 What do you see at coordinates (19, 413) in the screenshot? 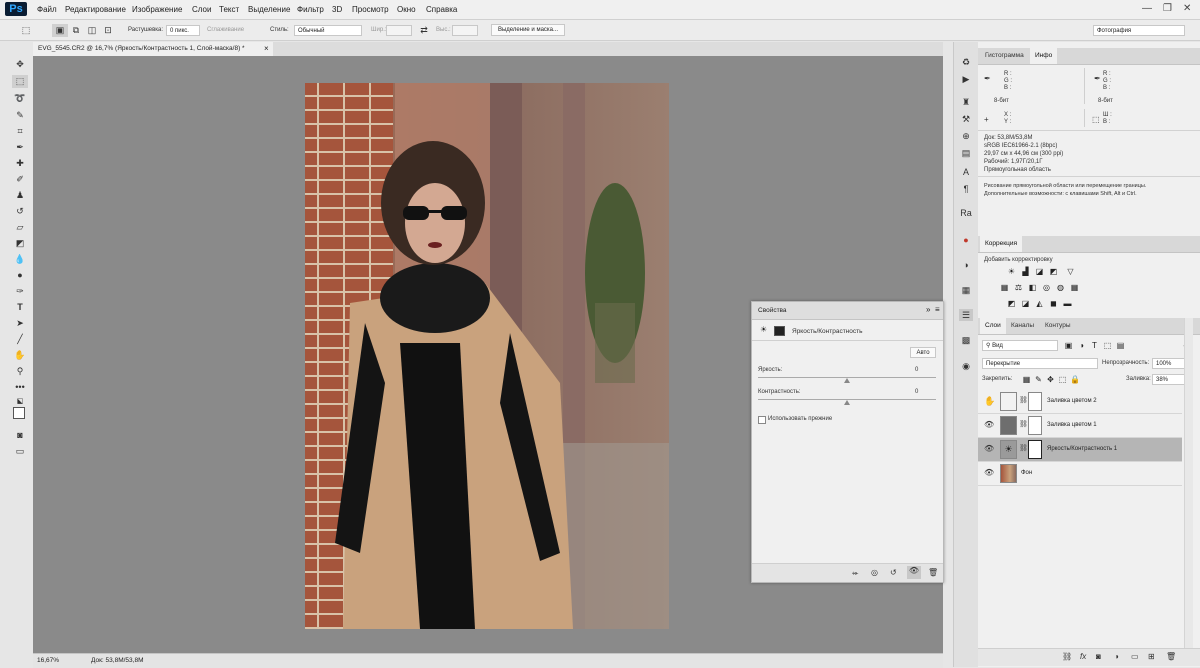
I see `foreground-color-swatch` at bounding box center [19, 413].